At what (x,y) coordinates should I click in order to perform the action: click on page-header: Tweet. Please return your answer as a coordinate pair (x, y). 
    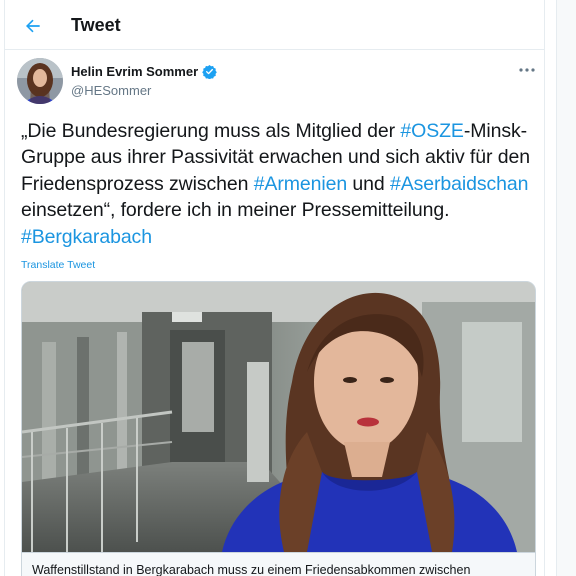
    Looking at the image, I should click on (274, 25).